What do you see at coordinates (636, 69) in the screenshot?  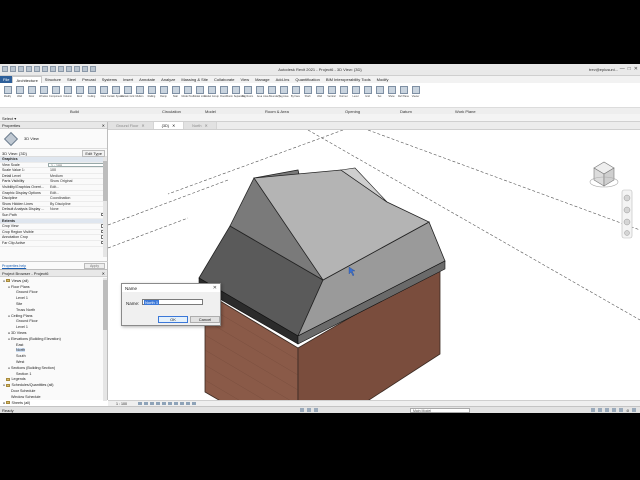 I see `close-button: ✕` at bounding box center [636, 69].